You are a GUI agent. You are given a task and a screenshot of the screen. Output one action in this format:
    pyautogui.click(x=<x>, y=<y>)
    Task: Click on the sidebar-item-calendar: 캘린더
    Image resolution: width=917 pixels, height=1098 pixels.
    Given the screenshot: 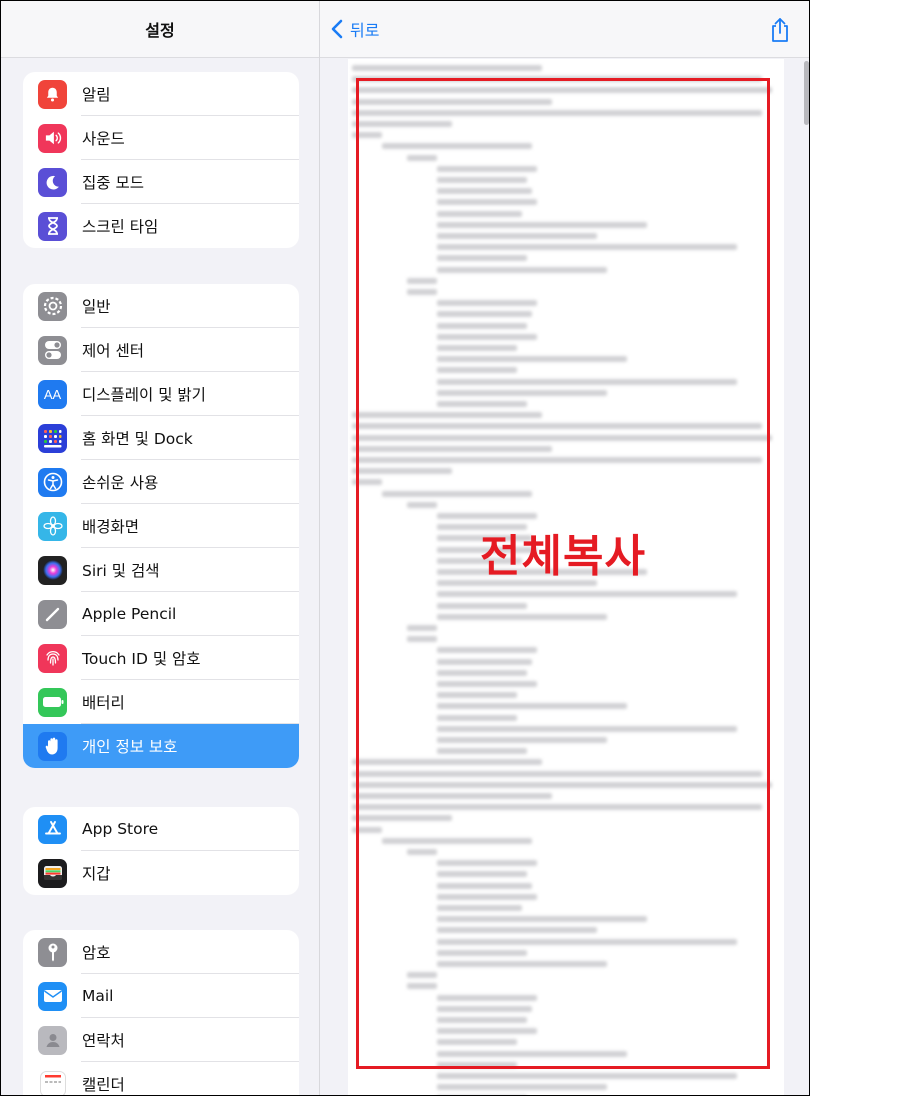 What is the action you would take?
    pyautogui.click(x=161, y=1078)
    